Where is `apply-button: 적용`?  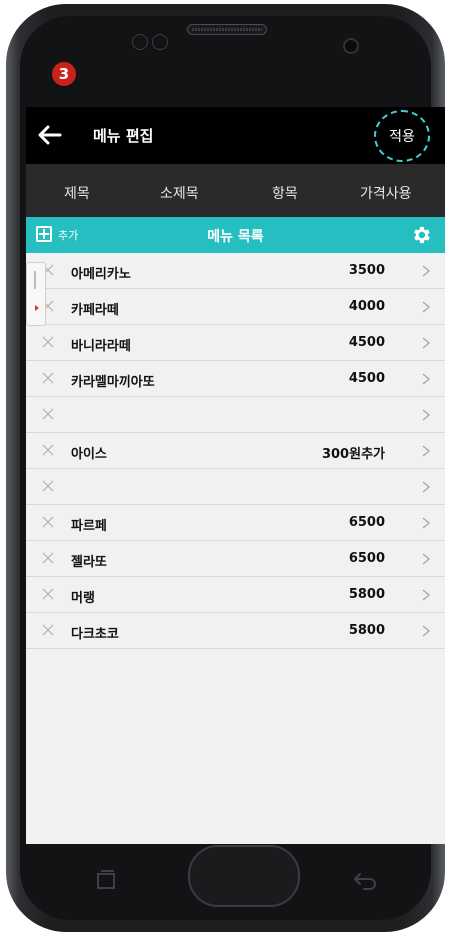
apply-button: 적용 is located at coordinates (402, 136).